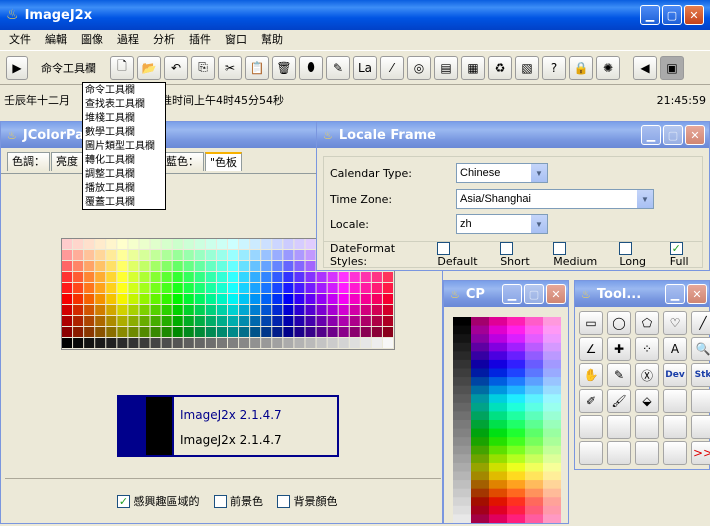  Describe the element at coordinates (700, 375) in the screenshot. I see `tool-button: Stk` at that location.